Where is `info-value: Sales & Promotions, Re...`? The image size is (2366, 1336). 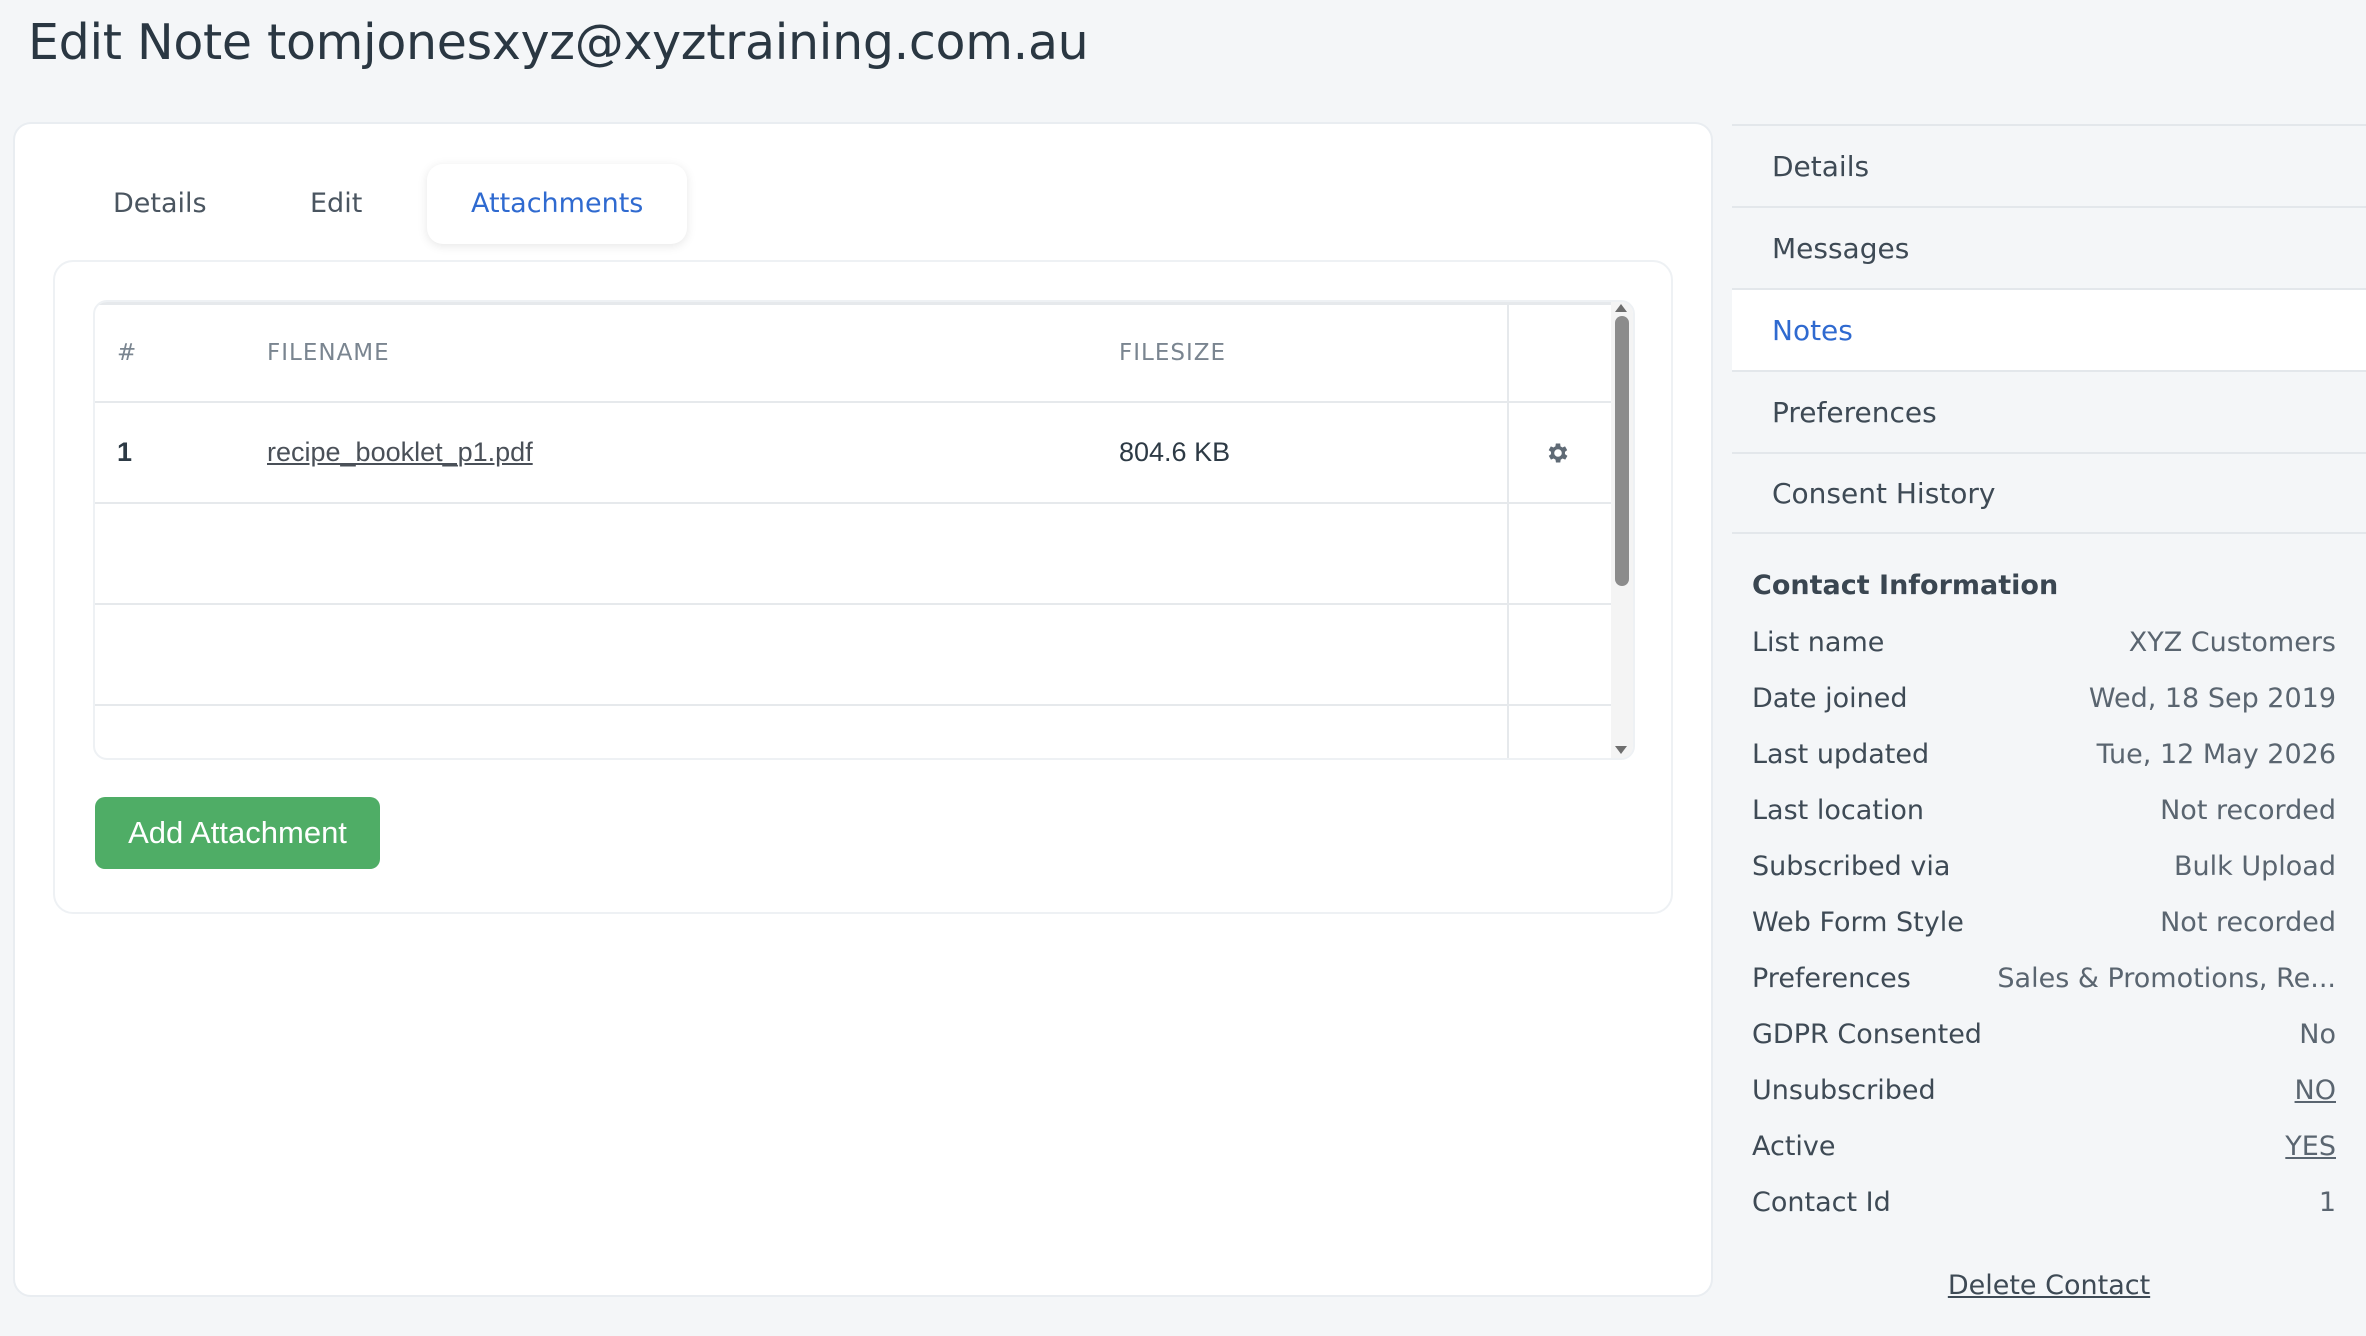 info-value: Sales & Promotions, Re... is located at coordinates (2166, 978).